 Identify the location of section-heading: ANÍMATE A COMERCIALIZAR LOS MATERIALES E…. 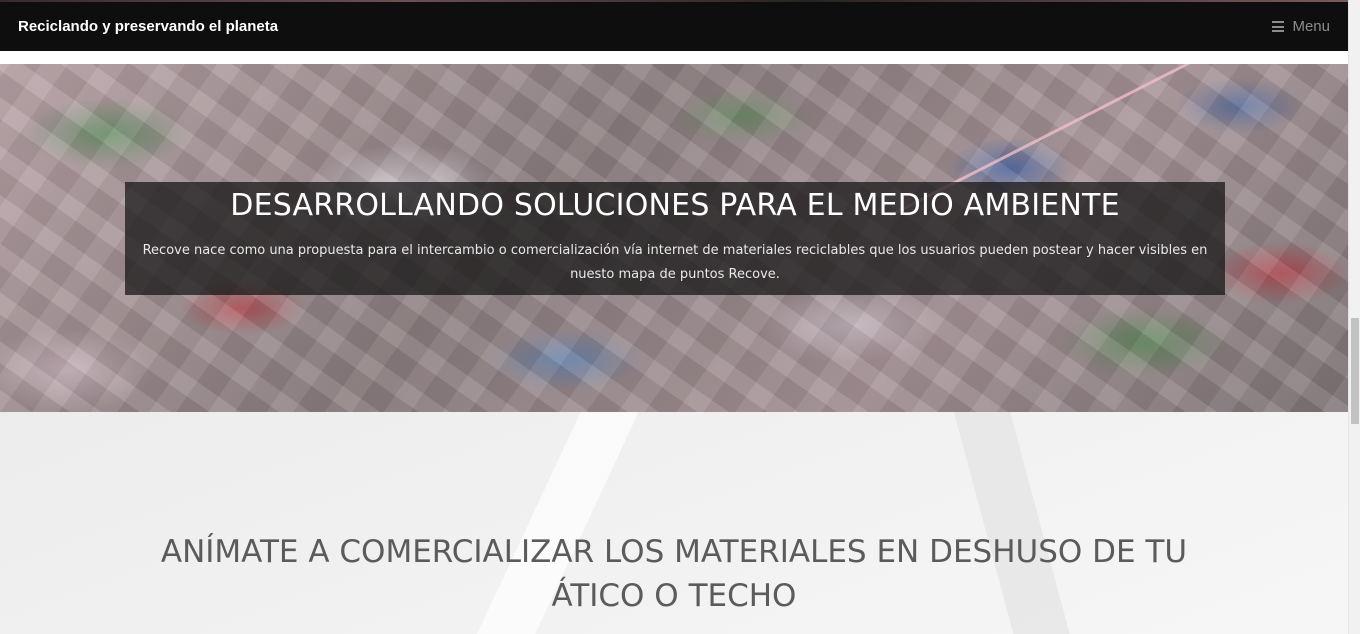
(674, 574).